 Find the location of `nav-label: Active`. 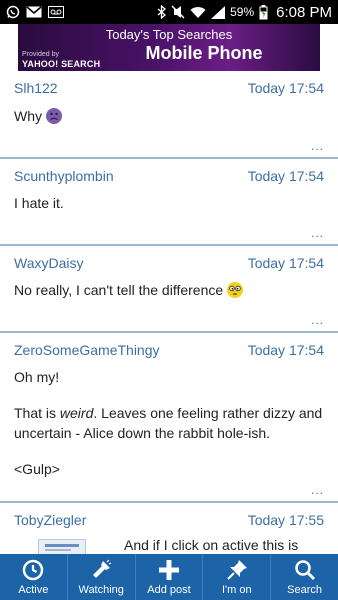

nav-label: Active is located at coordinates (33, 590).